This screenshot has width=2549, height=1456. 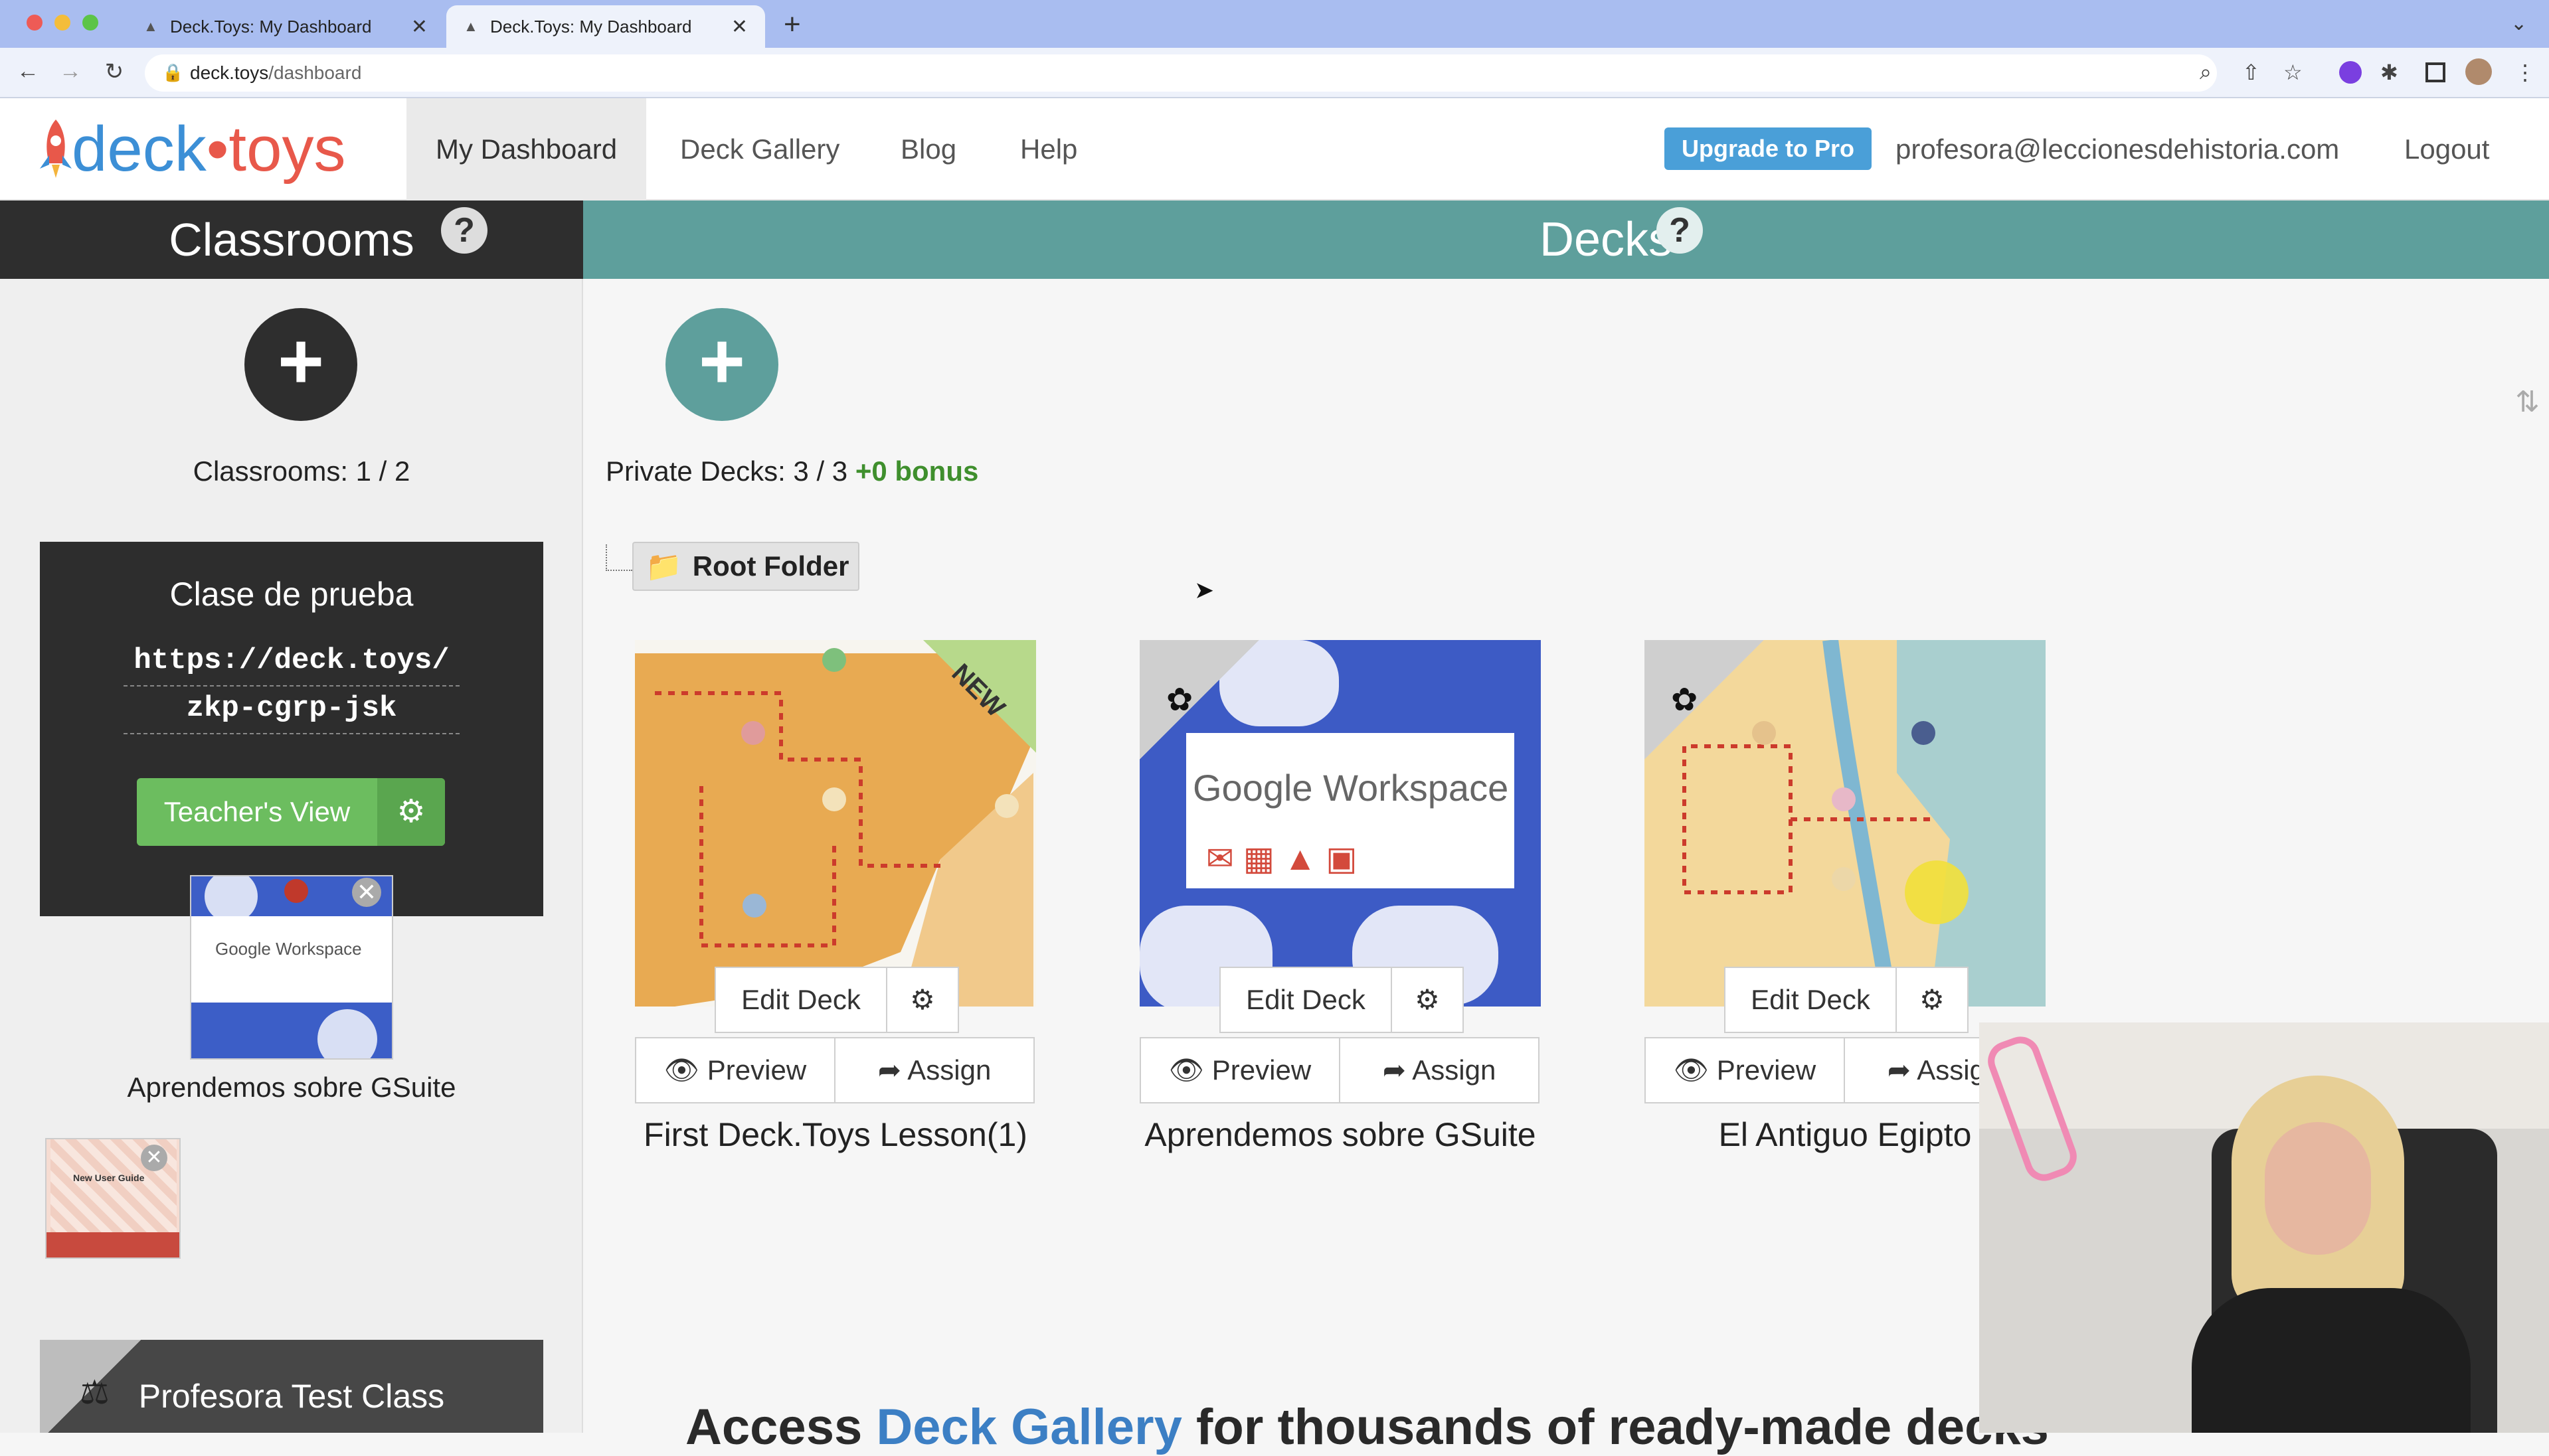 I want to click on deck-name: First Deck.Toys Lesson(1), so click(x=835, y=1134).